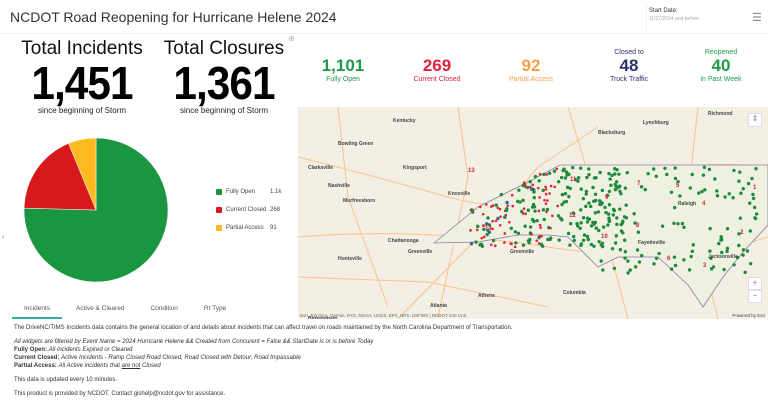  What do you see at coordinates (757, 17) in the screenshot?
I see `menu-icon: ☰` at bounding box center [757, 17].